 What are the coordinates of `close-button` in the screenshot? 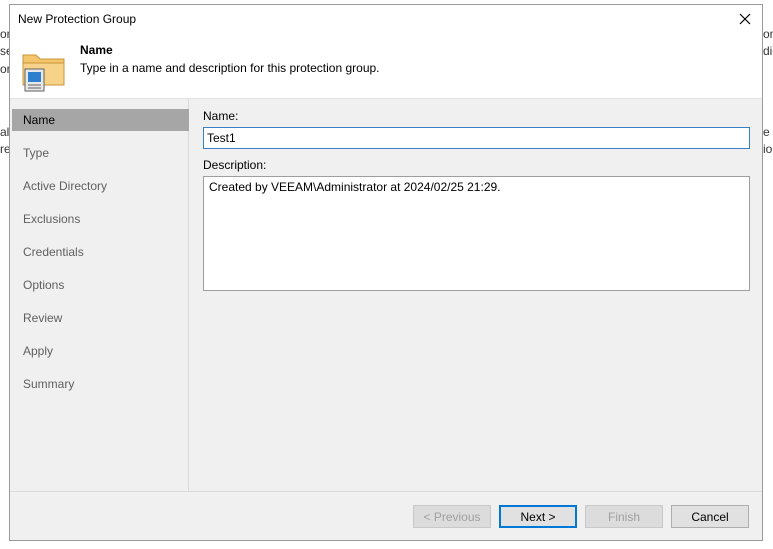 It's located at (745, 19).